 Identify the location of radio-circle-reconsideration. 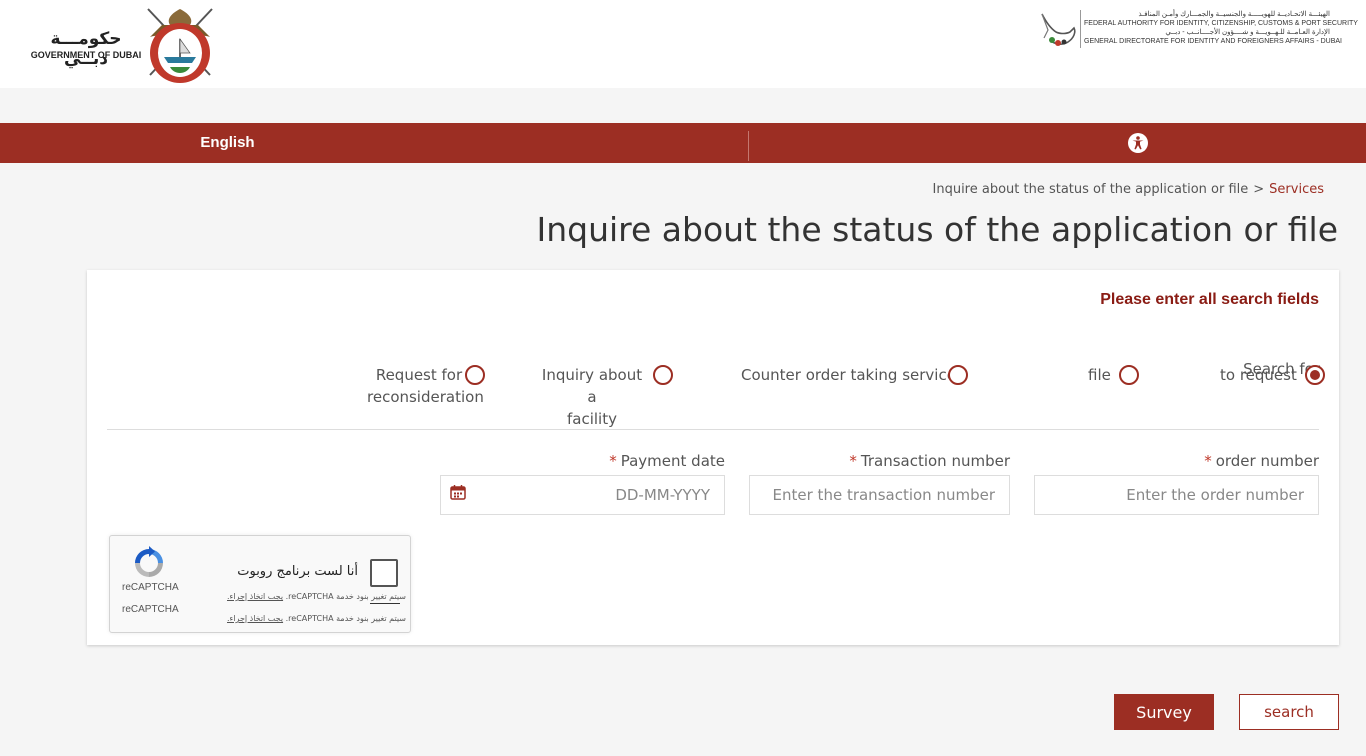
(475, 375).